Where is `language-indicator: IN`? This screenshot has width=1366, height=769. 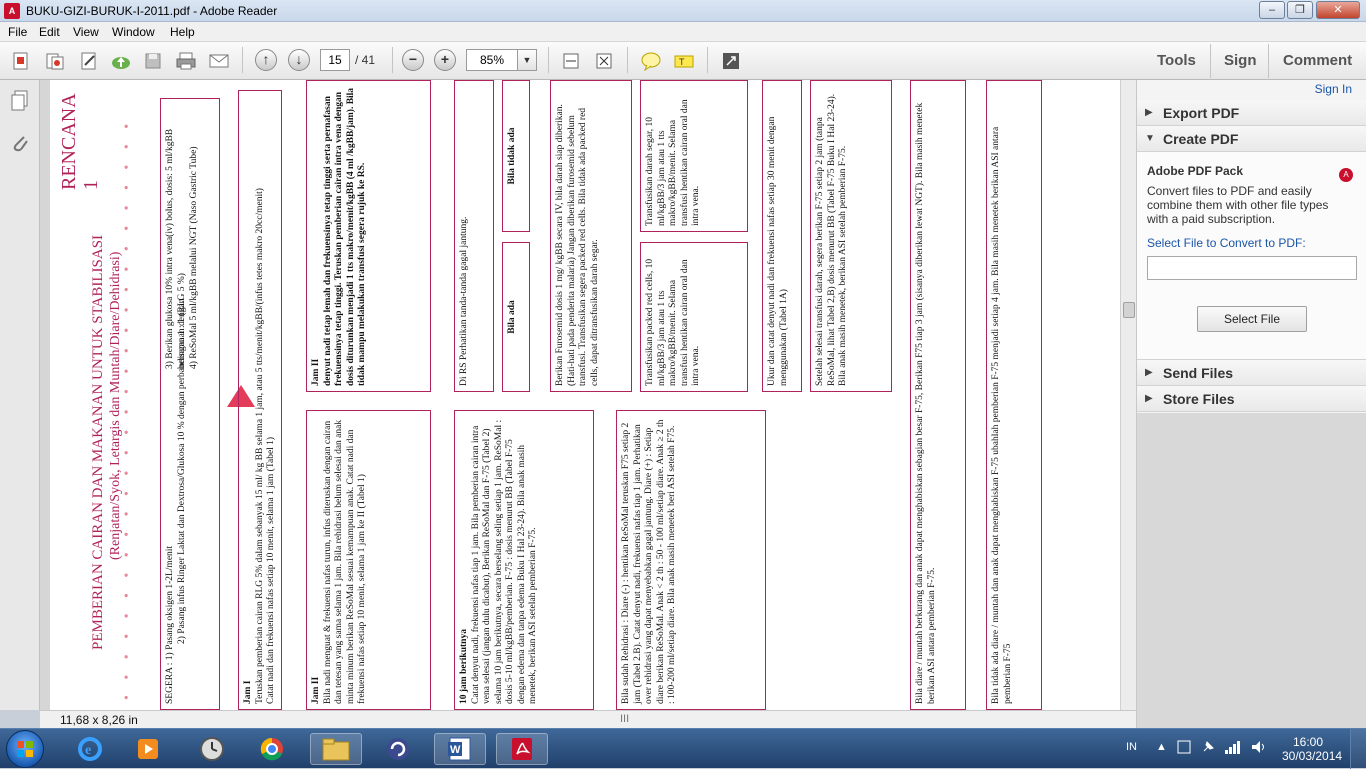 language-indicator: IN is located at coordinates (1131, 747).